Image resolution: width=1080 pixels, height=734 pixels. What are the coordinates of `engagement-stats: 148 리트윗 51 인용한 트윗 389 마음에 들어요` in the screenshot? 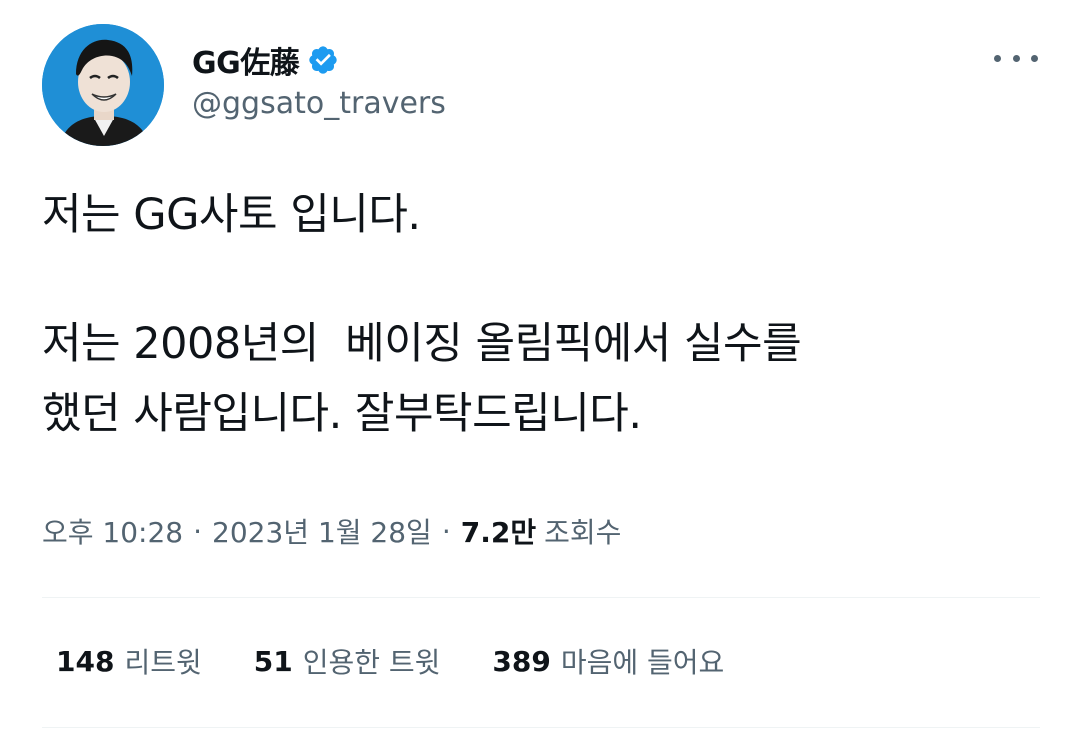 It's located at (416, 661).